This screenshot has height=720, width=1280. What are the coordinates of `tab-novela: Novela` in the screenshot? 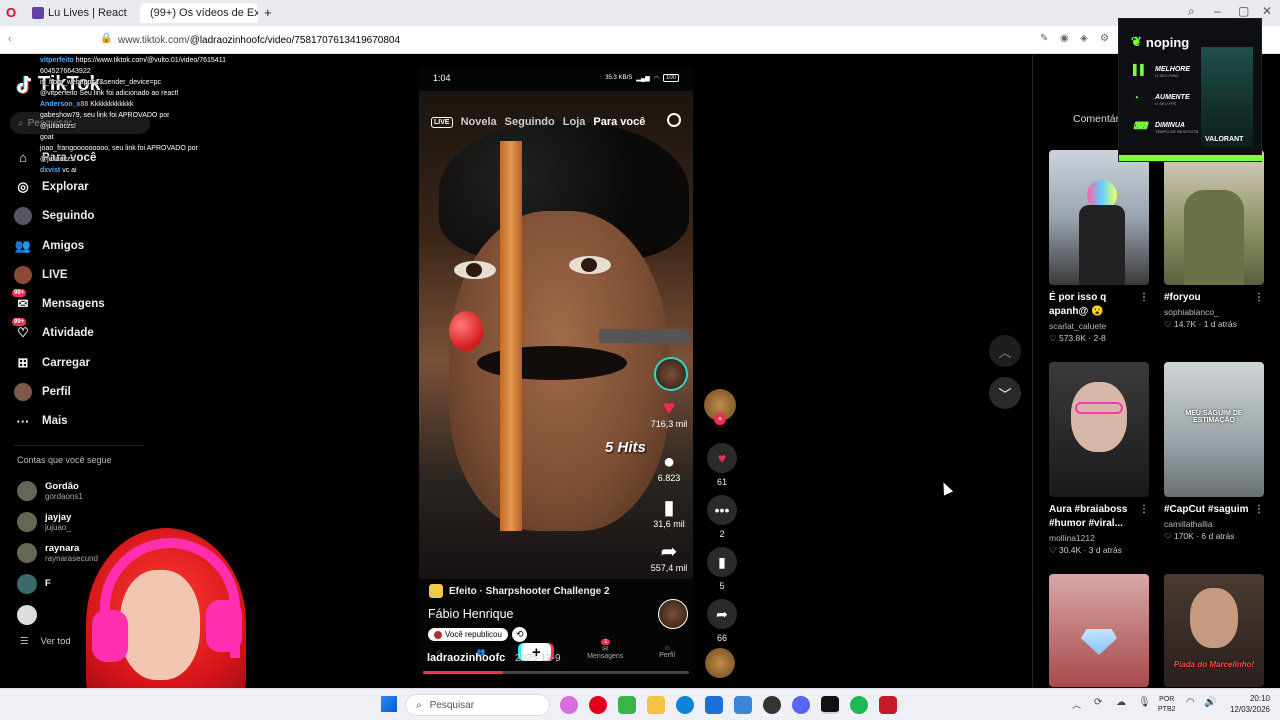 It's located at (479, 122).